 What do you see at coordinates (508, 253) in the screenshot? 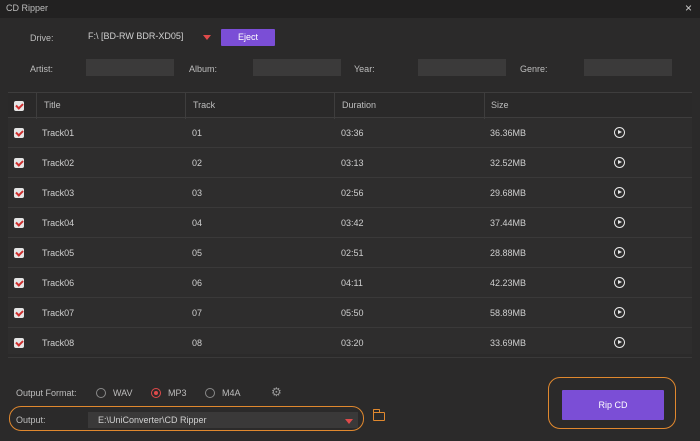
I see `track-size: 28.88MB` at bounding box center [508, 253].